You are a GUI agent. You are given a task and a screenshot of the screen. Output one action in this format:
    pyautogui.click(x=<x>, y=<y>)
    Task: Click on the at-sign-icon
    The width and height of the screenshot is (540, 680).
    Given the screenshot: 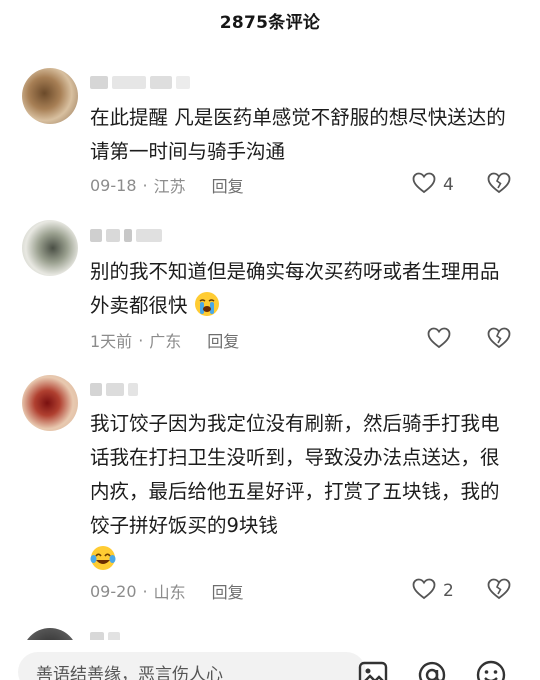 What is the action you would take?
    pyautogui.click(x=432, y=669)
    